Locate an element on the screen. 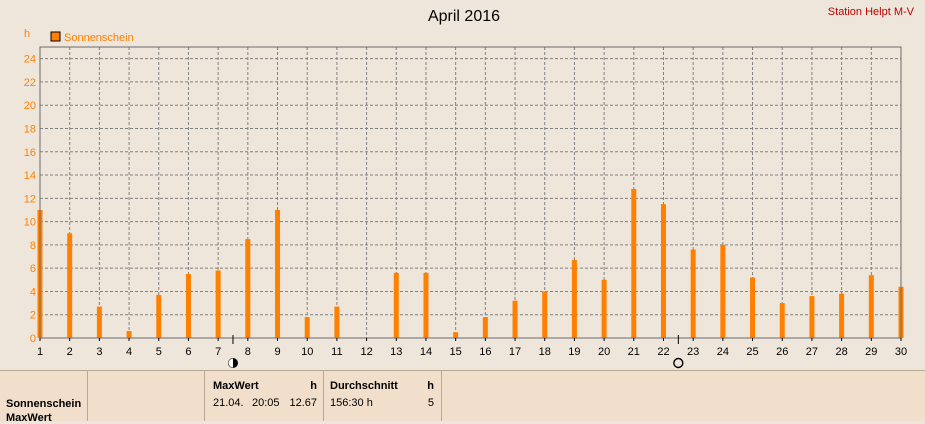 This screenshot has width=925, height=424. y-tick-label: 20 is located at coordinates (30, 106).